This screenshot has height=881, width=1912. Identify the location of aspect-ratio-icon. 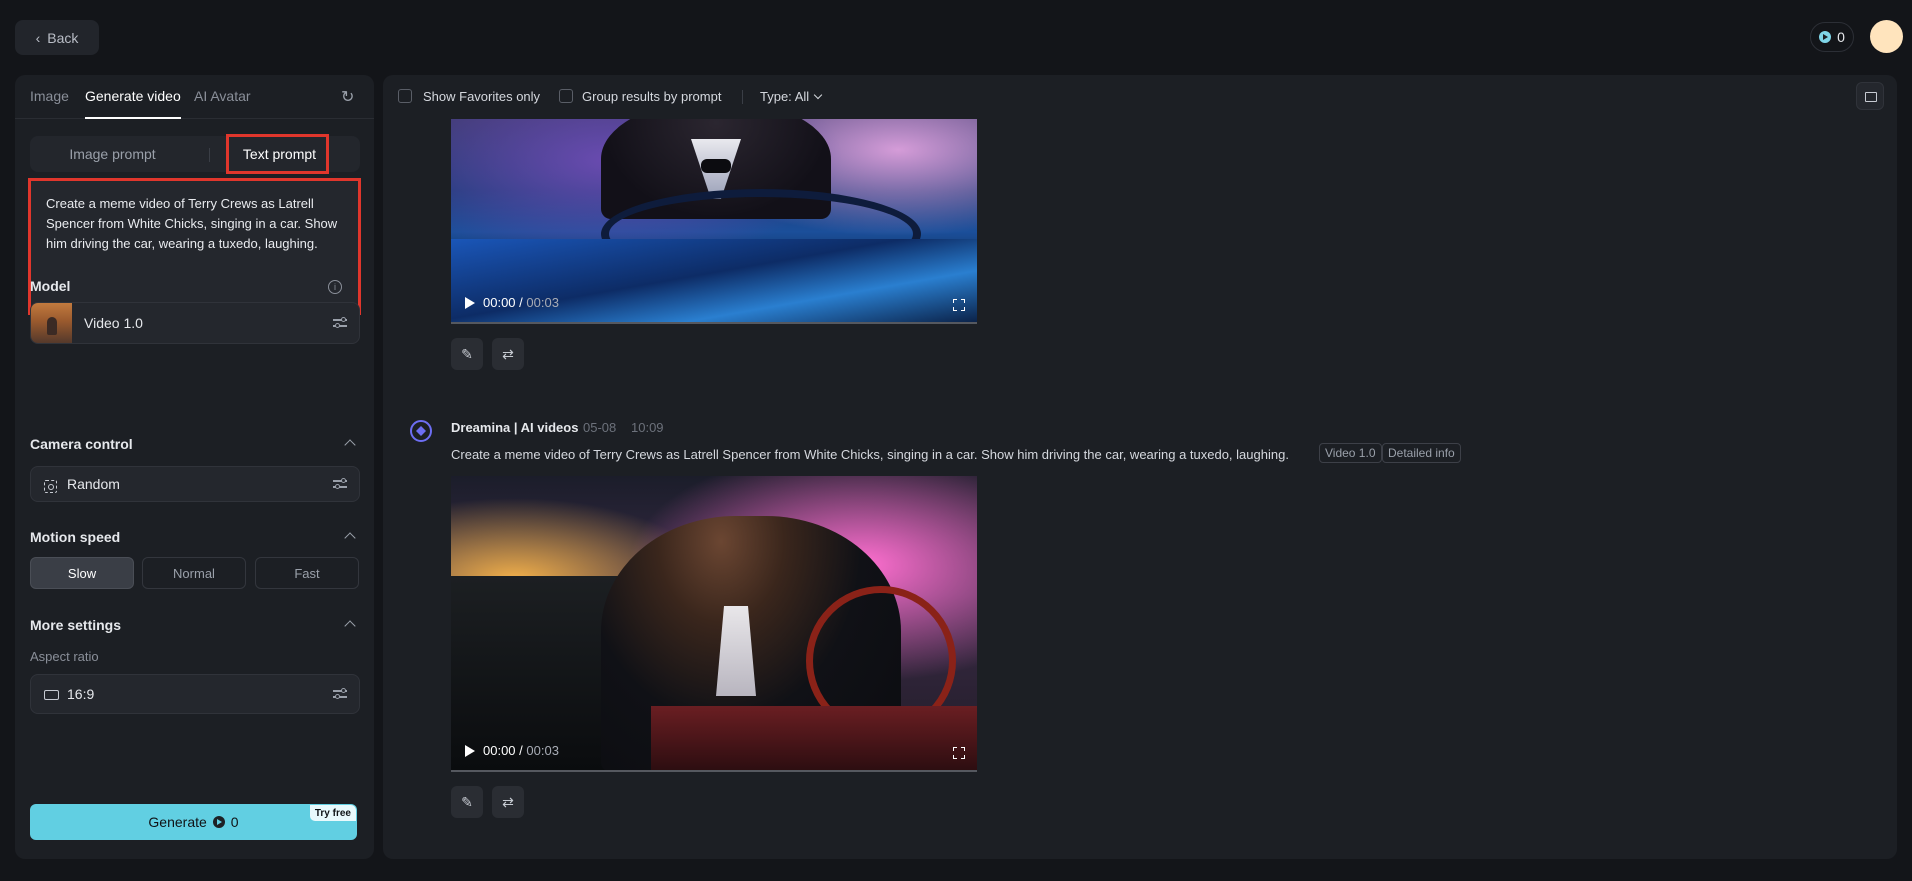
(51, 695).